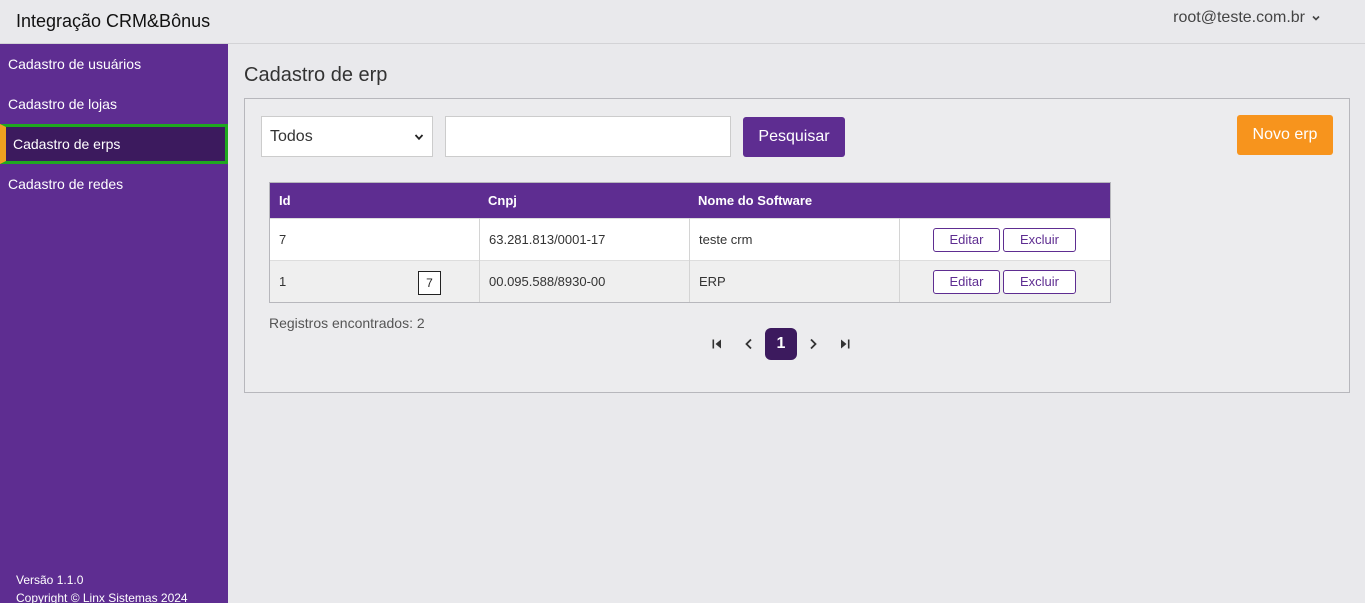 This screenshot has height=603, width=1365. I want to click on filter-select: Todos, so click(347, 136).